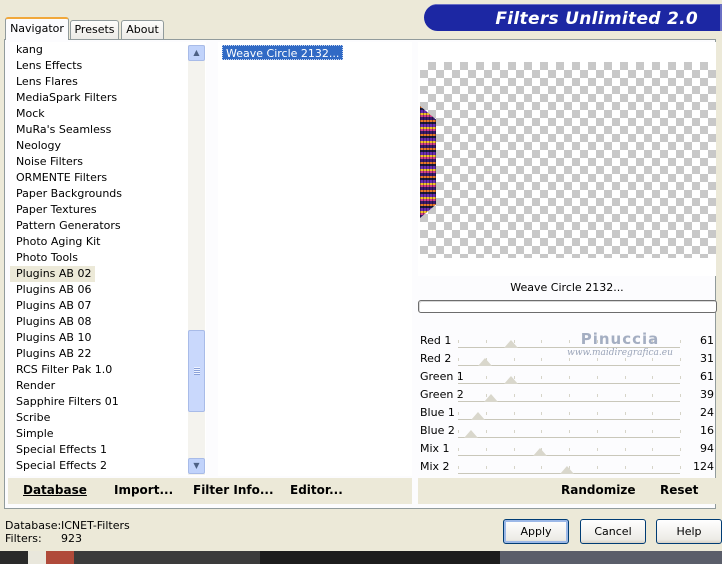 The image size is (722, 564). I want to click on slider-mix-2: Mix 2 124, so click(567, 467).